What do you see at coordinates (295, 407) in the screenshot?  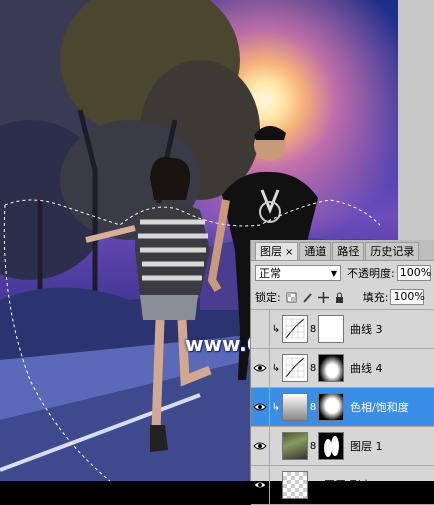 I see `hue-saturation-adjustment-icon` at bounding box center [295, 407].